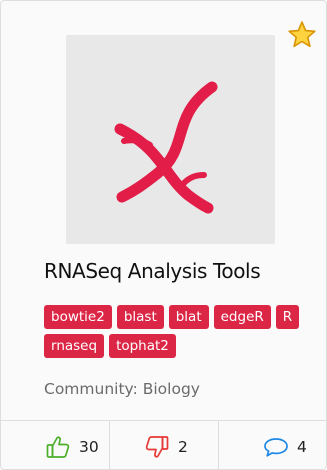 The width and height of the screenshot is (327, 470). What do you see at coordinates (302, 447) in the screenshot?
I see `comment-count: 4` at bounding box center [302, 447].